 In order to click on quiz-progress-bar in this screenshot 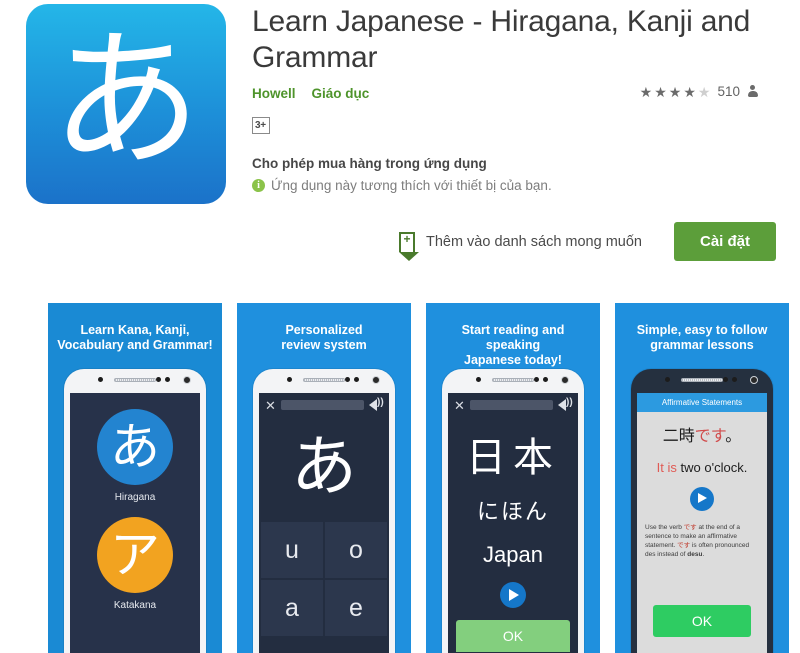, I will do `click(322, 405)`.